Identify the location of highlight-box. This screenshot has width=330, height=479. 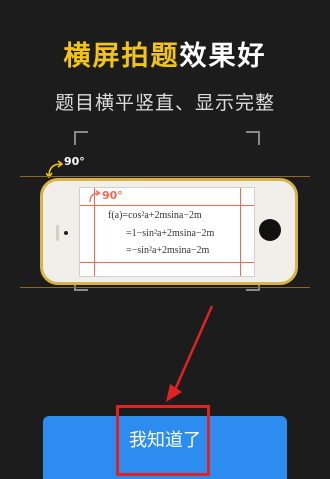
(163, 440).